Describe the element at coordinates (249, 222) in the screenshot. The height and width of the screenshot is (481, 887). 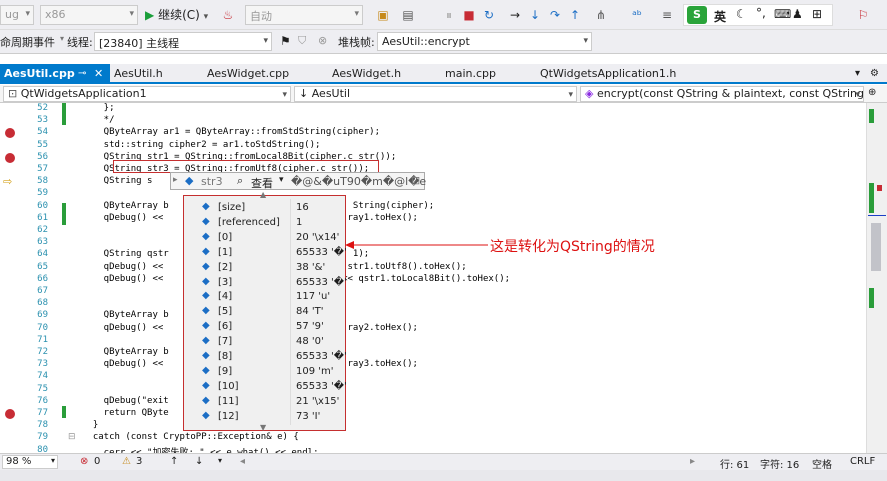
I see `datatip-row-name: [referenced]` at that location.